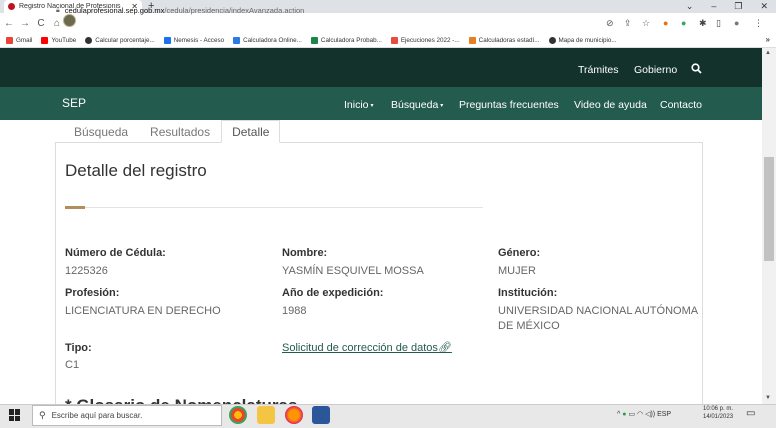  Describe the element at coordinates (769, 209) in the screenshot. I see `scrollbar-thumb` at that location.